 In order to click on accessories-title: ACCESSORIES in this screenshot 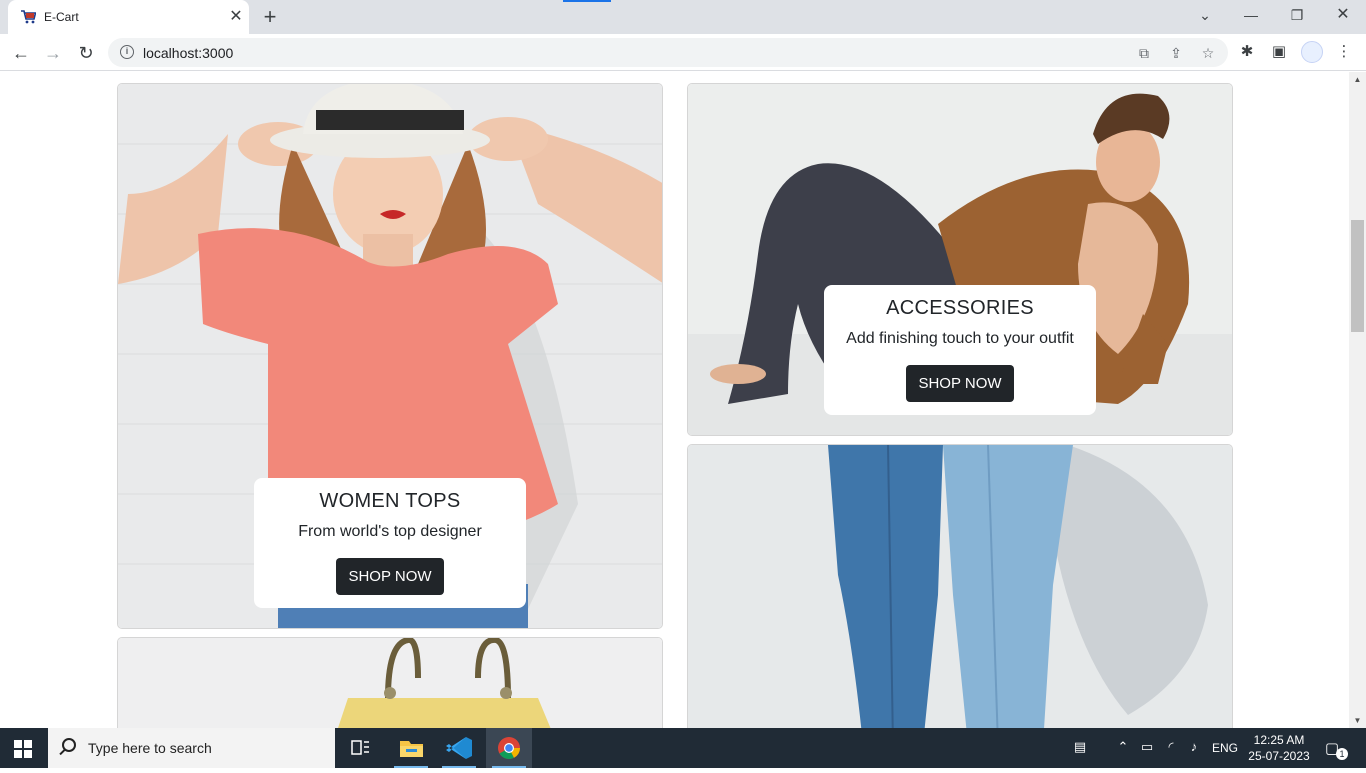, I will do `click(960, 308)`.